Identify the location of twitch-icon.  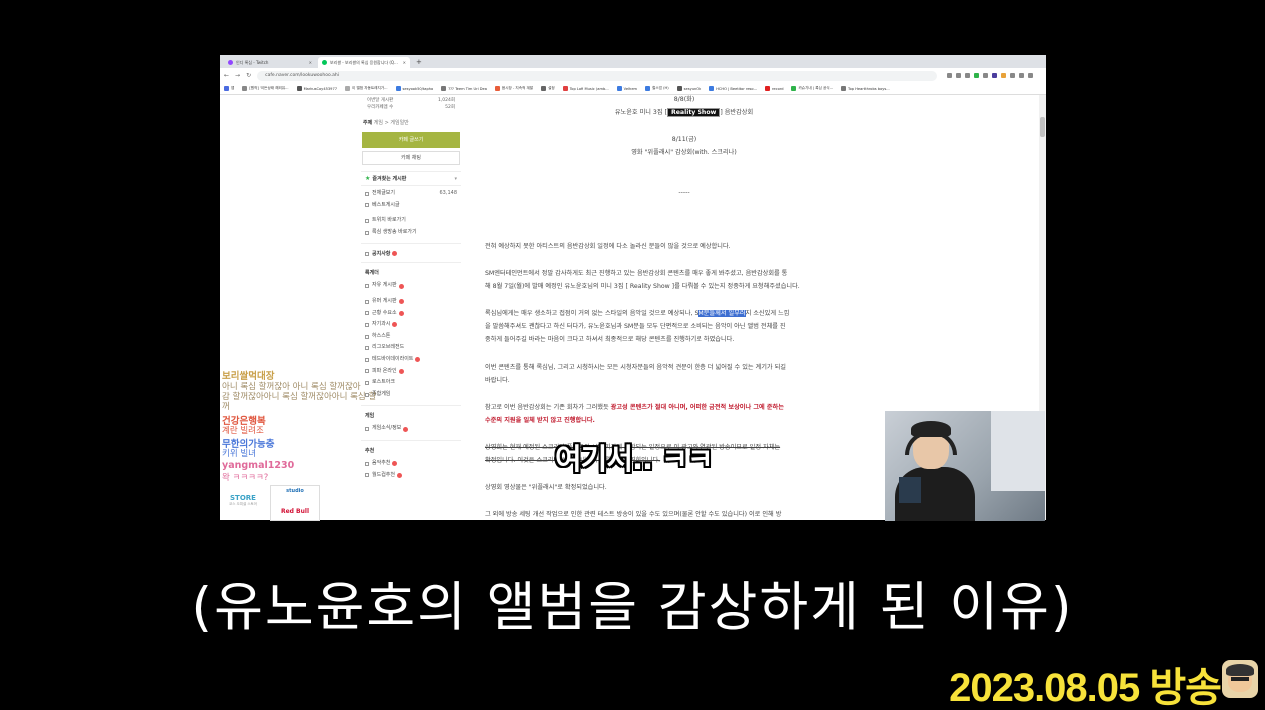
(230, 62).